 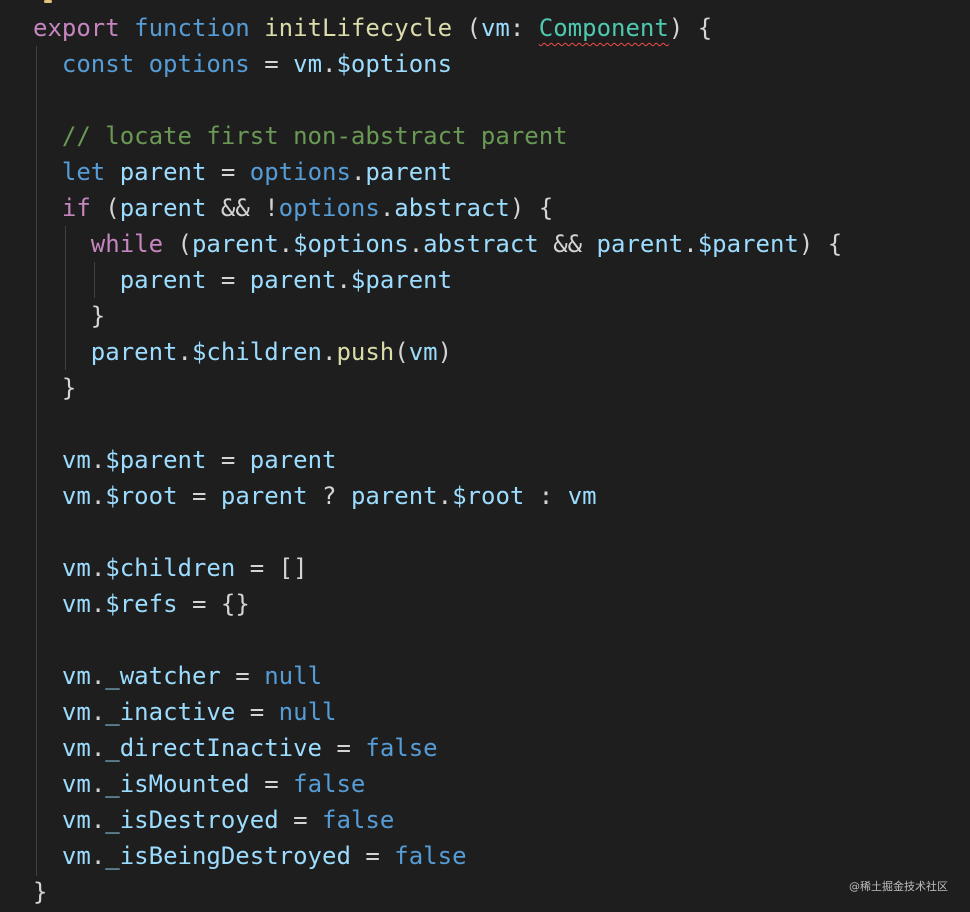 I want to click on watermark-text: @稀土掘金技术社区, so click(x=898, y=886).